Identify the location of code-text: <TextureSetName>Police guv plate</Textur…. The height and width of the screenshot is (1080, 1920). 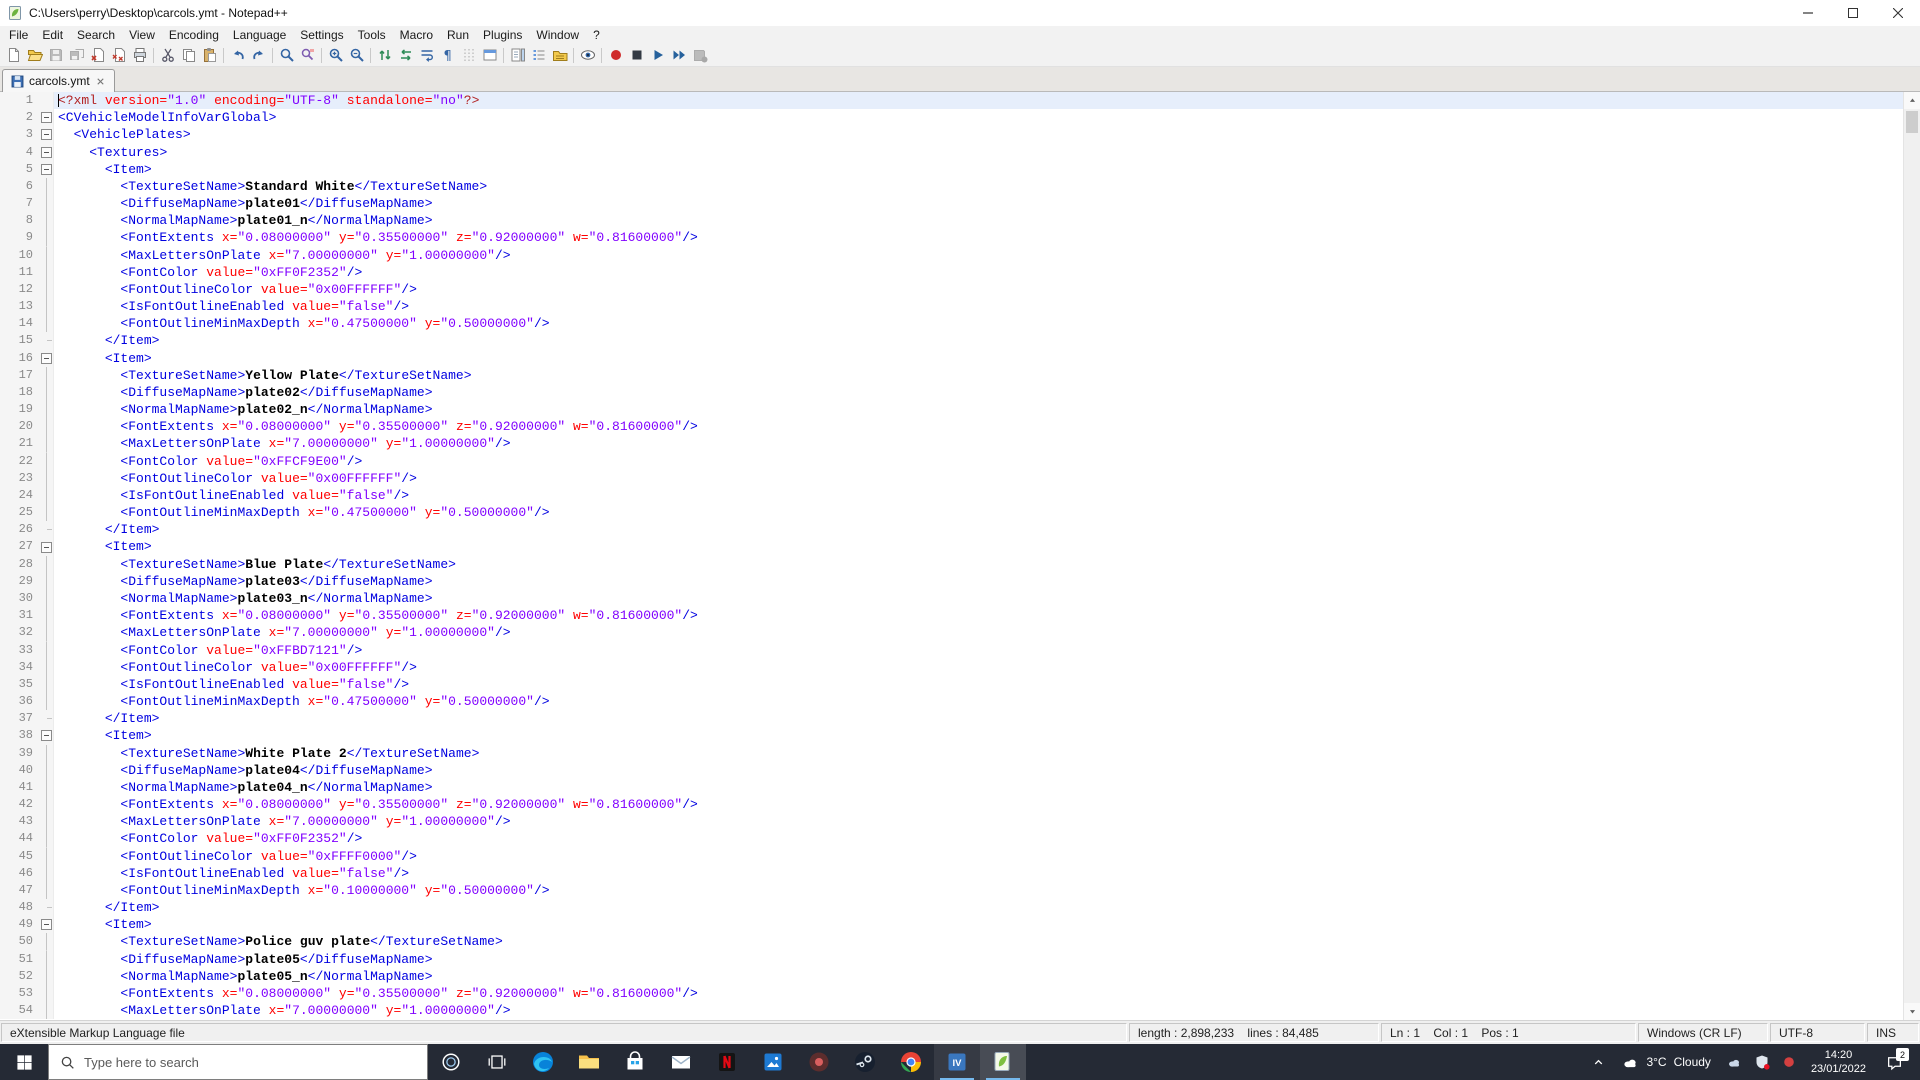
(978, 941).